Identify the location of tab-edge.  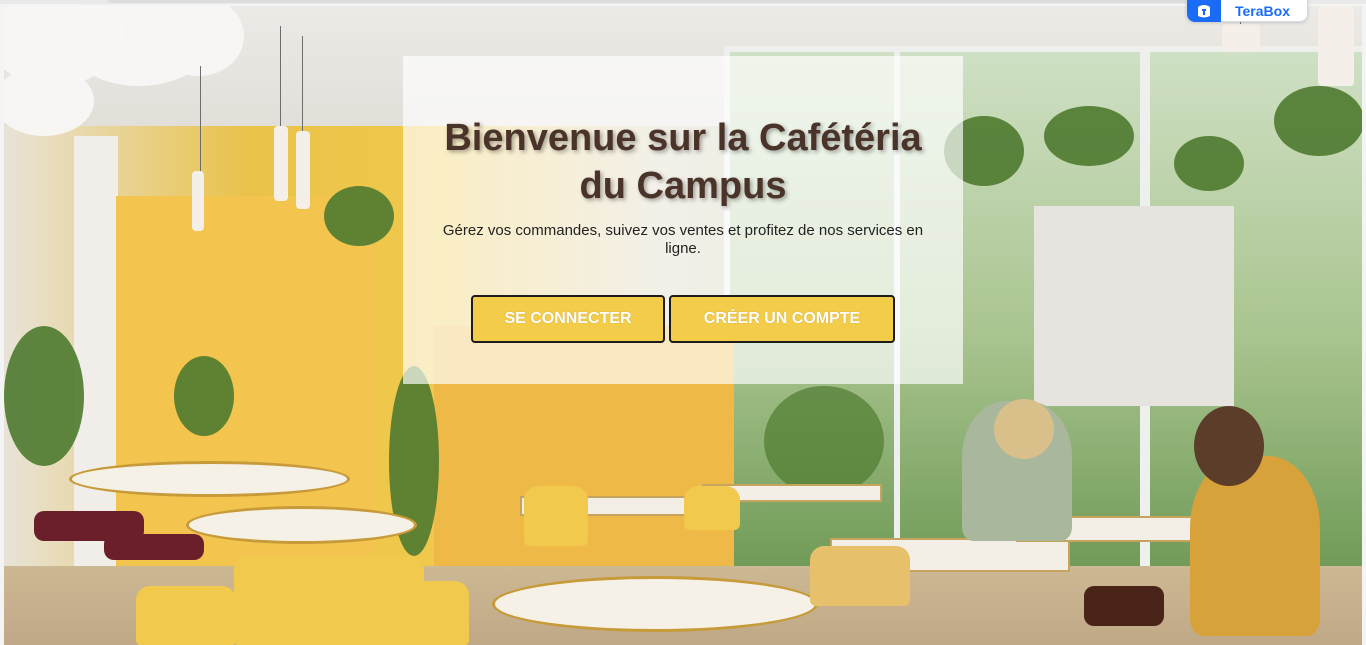
(653, 1).